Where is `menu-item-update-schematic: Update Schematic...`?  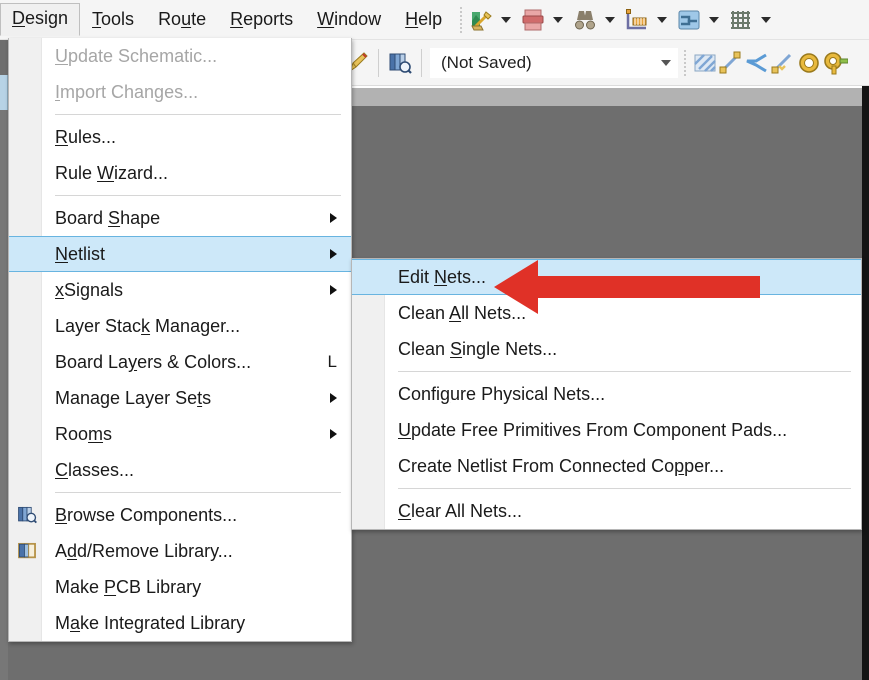
menu-item-update-schematic: Update Schematic... is located at coordinates (180, 56).